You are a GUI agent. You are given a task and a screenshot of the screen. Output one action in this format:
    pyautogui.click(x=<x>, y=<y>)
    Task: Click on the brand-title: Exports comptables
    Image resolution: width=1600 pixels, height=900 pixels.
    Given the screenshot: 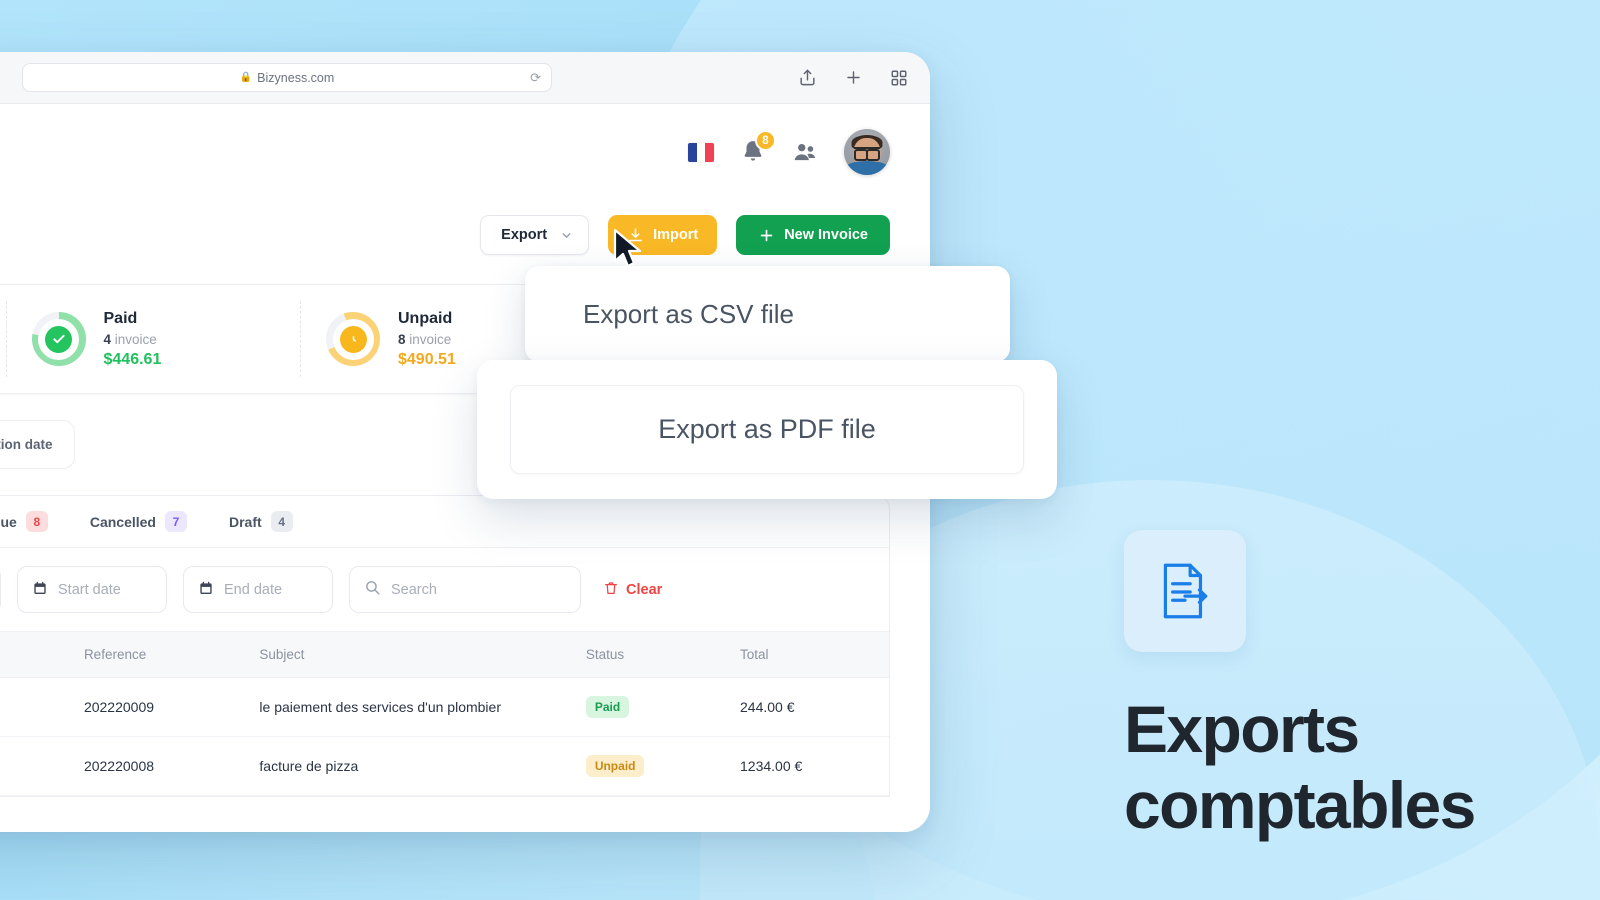 What is the action you would take?
    pyautogui.click(x=1339, y=768)
    